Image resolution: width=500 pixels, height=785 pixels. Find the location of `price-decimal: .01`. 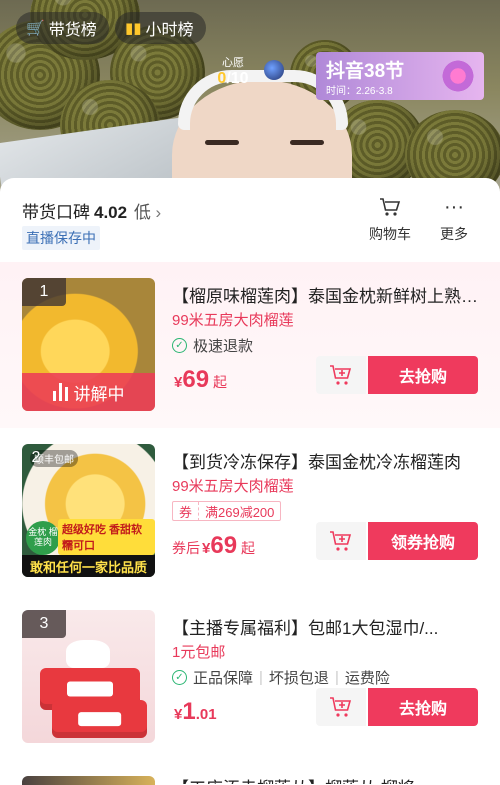

price-decimal: .01 is located at coordinates (206, 714).